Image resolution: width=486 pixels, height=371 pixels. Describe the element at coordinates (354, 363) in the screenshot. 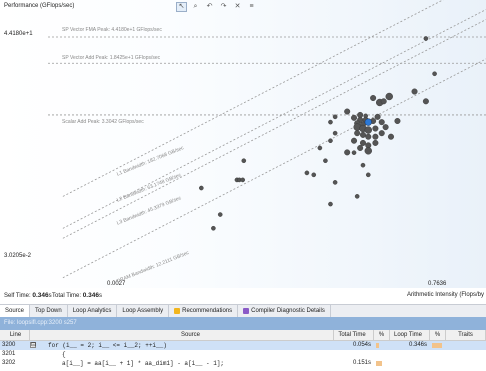

I see `total-time-cell: 0.151s` at that location.